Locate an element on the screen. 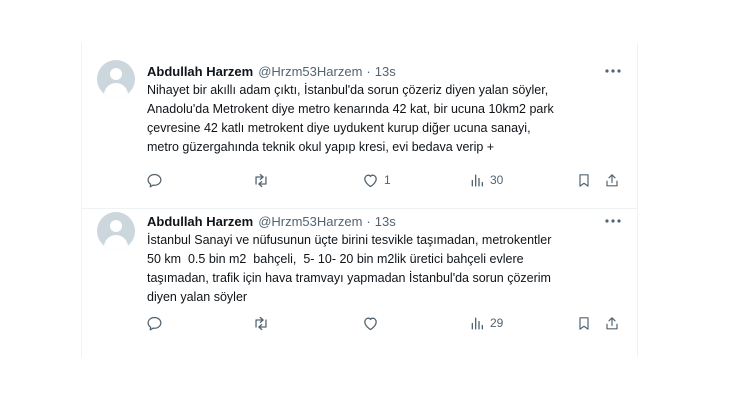 This screenshot has width=730, height=420. tweet-text-line: diyen yalan söyler is located at coordinates (197, 297).